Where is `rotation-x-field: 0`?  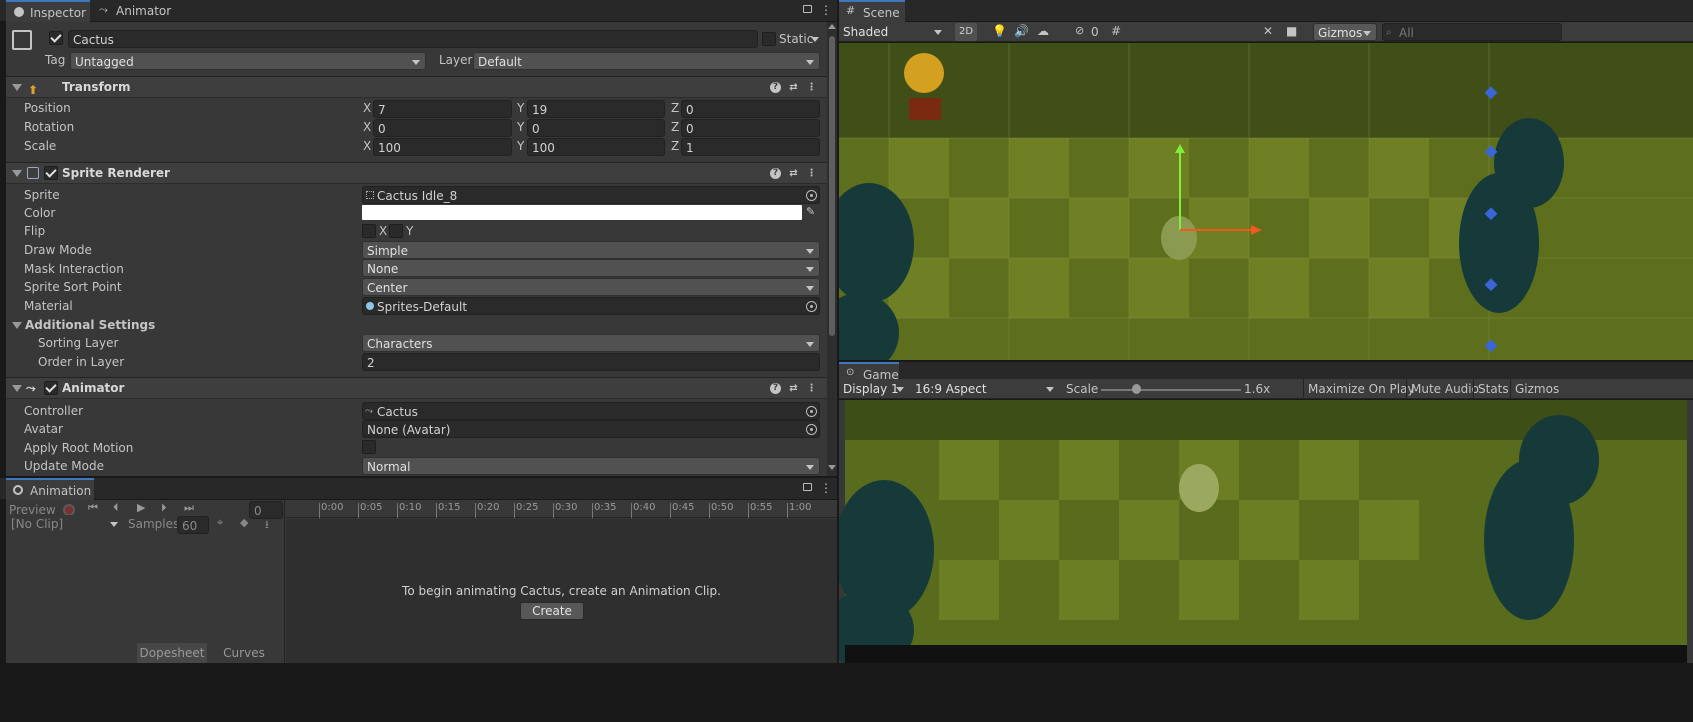
rotation-x-field: 0 is located at coordinates (442, 128).